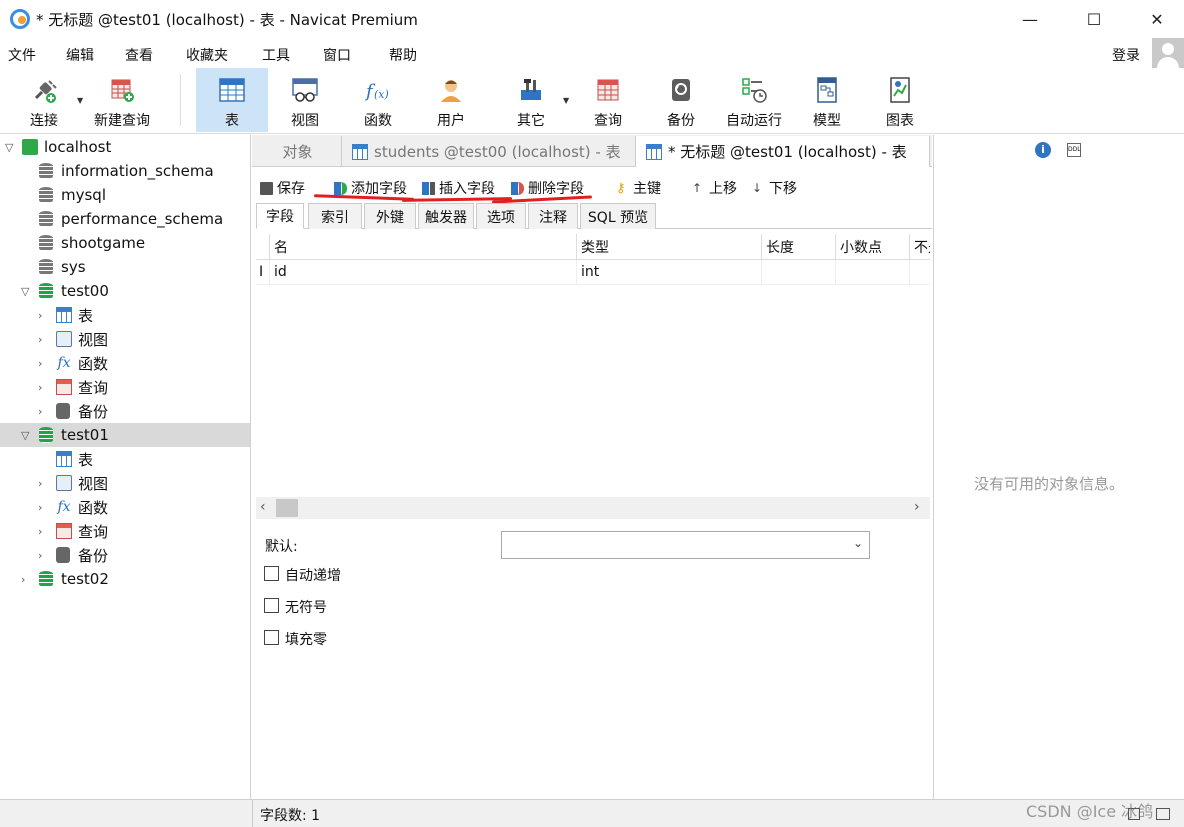 The image size is (1184, 827). What do you see at coordinates (531, 100) in the screenshot?
I see `toolbar-others-button: 其它` at bounding box center [531, 100].